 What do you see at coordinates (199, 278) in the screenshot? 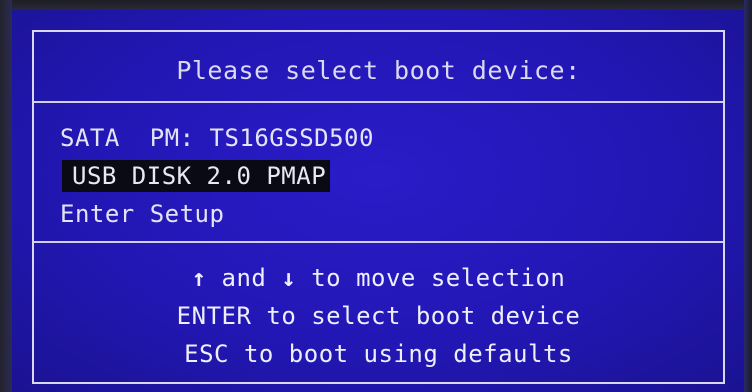
I see `arrow-up-icon: ↑` at bounding box center [199, 278].